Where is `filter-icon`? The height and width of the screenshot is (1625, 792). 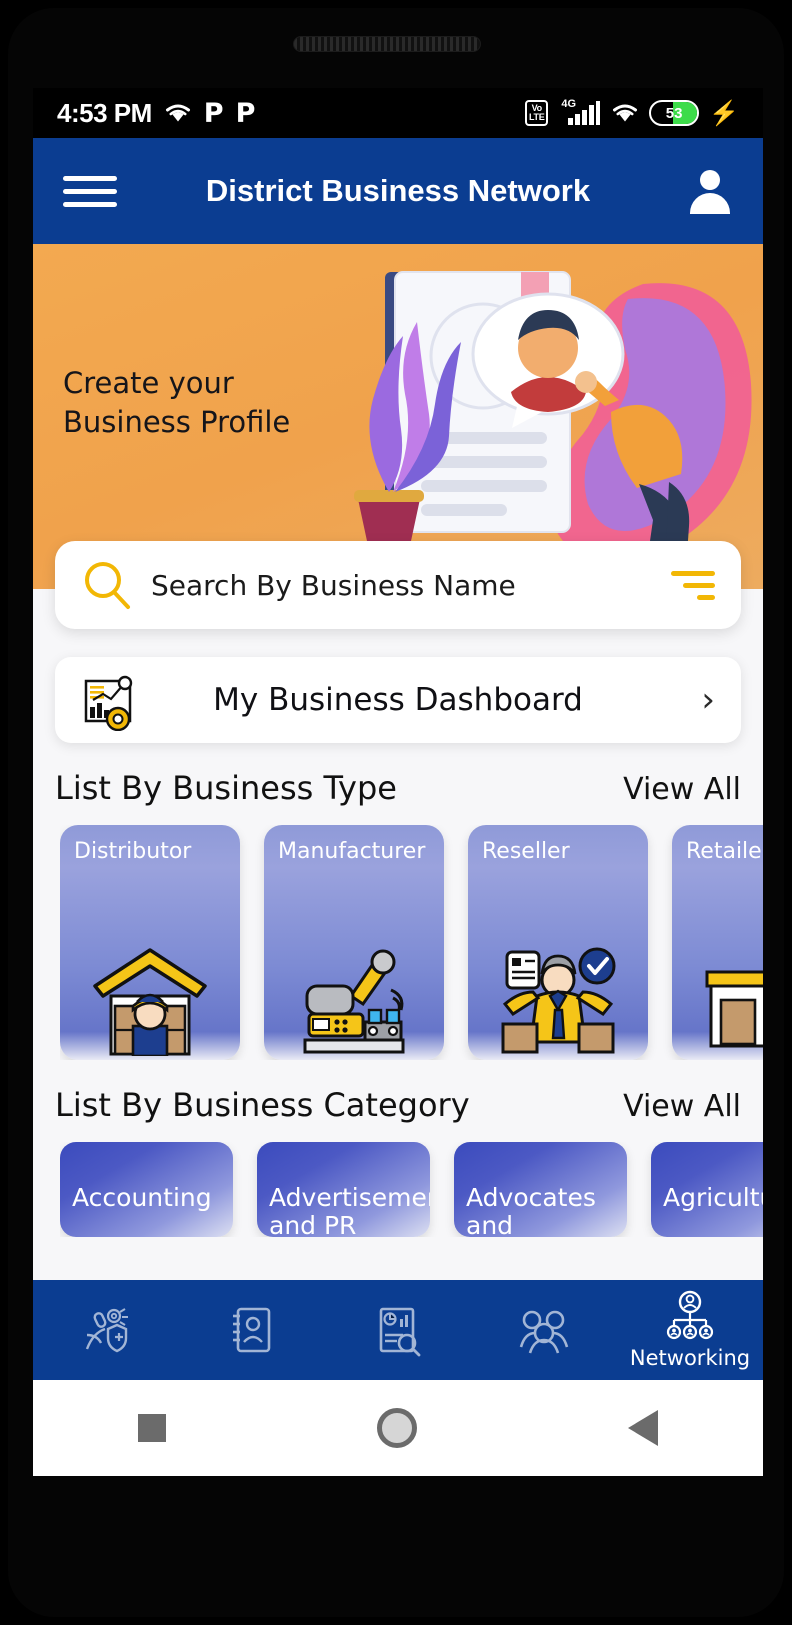
filter-icon is located at coordinates (693, 585).